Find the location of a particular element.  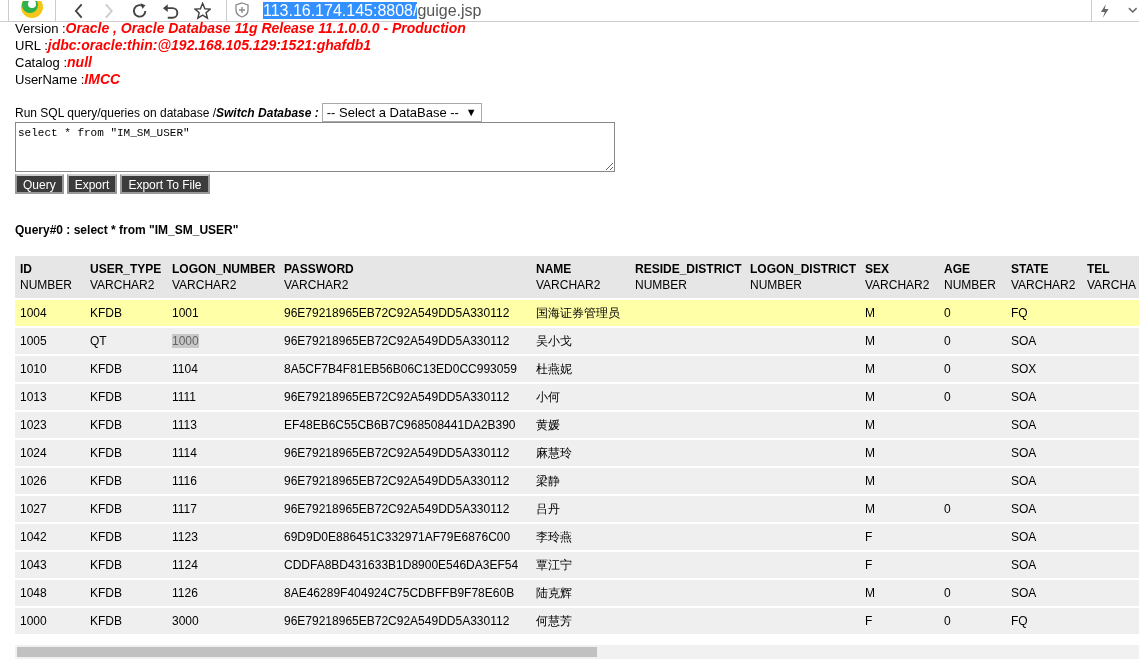

table-cell: 69D9D0E886451C332971AF79E6876C00 is located at coordinates (397, 537).